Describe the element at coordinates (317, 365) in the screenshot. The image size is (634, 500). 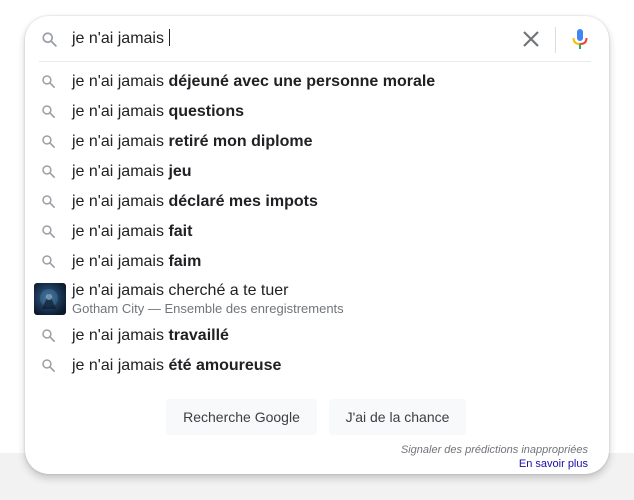
I see `suggestion-item: je n'ai jamais été amoureuse` at that location.